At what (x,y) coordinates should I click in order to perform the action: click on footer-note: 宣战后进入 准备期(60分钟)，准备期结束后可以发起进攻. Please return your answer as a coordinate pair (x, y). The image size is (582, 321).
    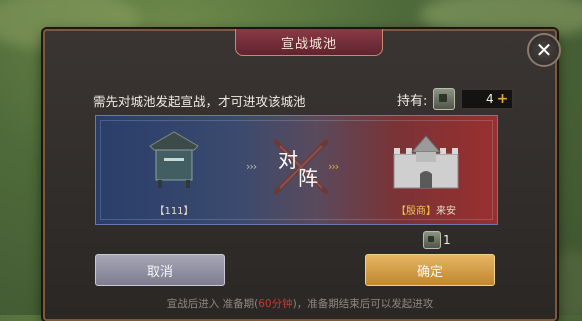
    Looking at the image, I should click on (300, 303).